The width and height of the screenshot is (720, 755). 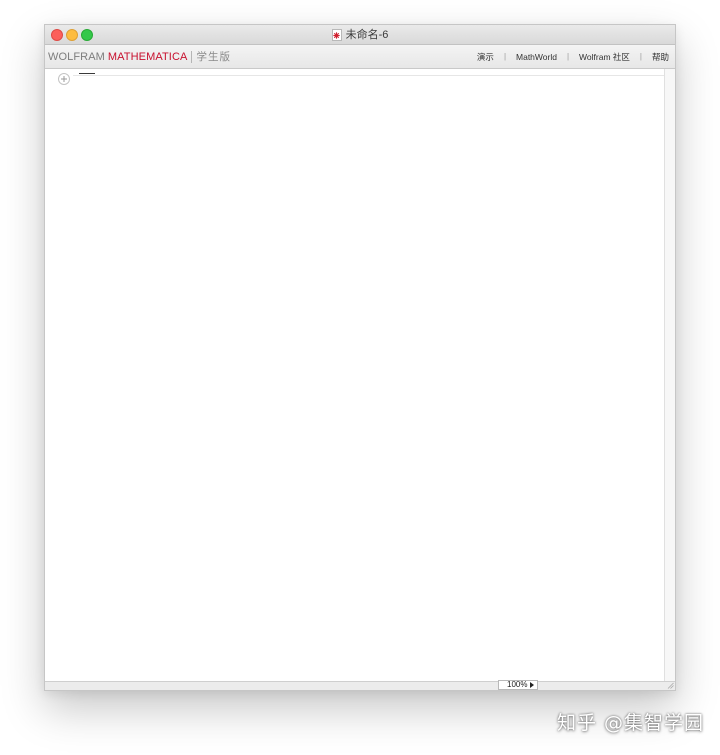 What do you see at coordinates (147, 56) in the screenshot?
I see `brand-mathematica: MATHEMATICA` at bounding box center [147, 56].